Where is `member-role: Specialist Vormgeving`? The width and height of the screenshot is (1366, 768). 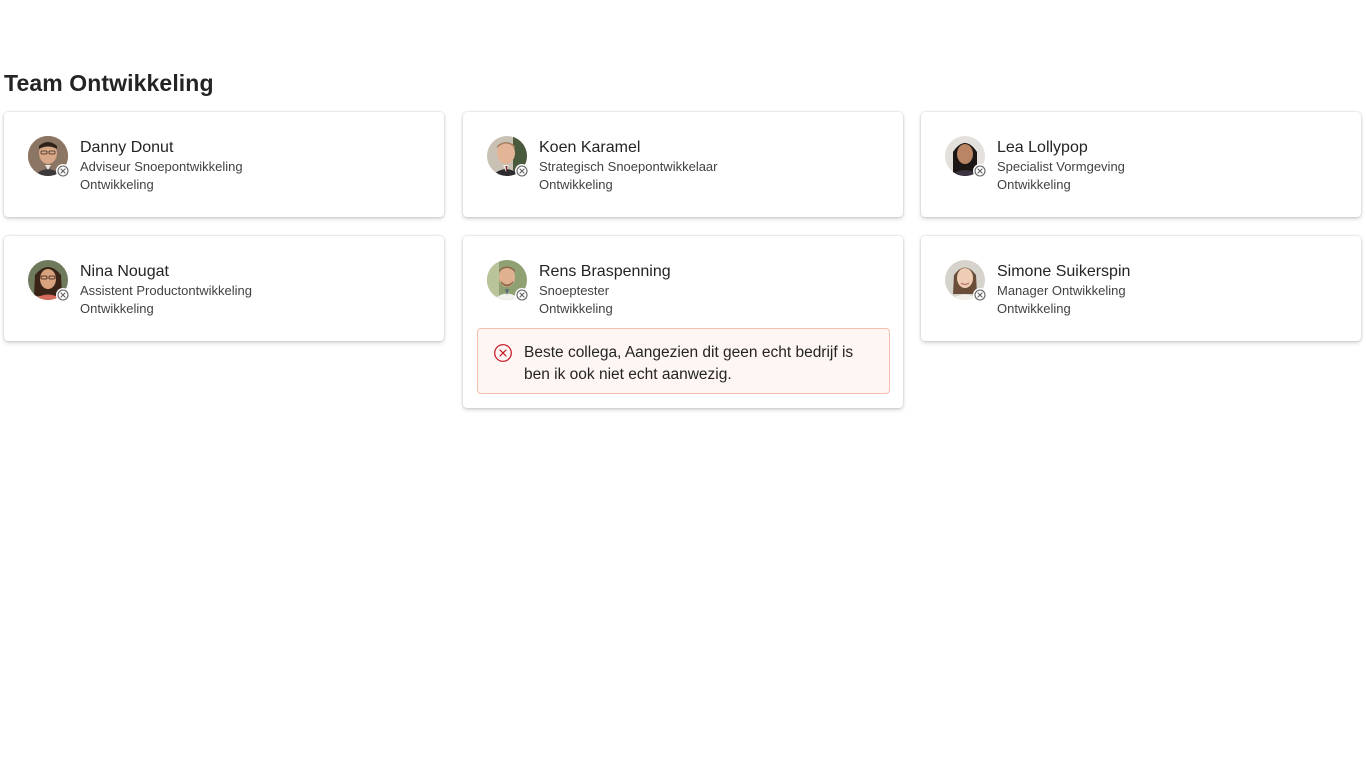 member-role: Specialist Vormgeving is located at coordinates (1061, 166).